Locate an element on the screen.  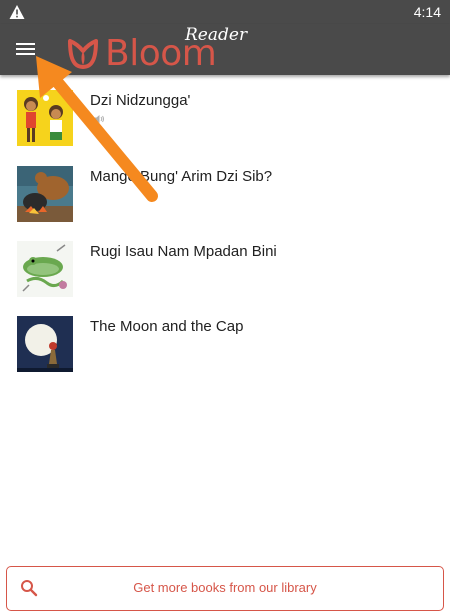
book-title: Mango Bung' Arim Dzi Sib? is located at coordinates (181, 176).